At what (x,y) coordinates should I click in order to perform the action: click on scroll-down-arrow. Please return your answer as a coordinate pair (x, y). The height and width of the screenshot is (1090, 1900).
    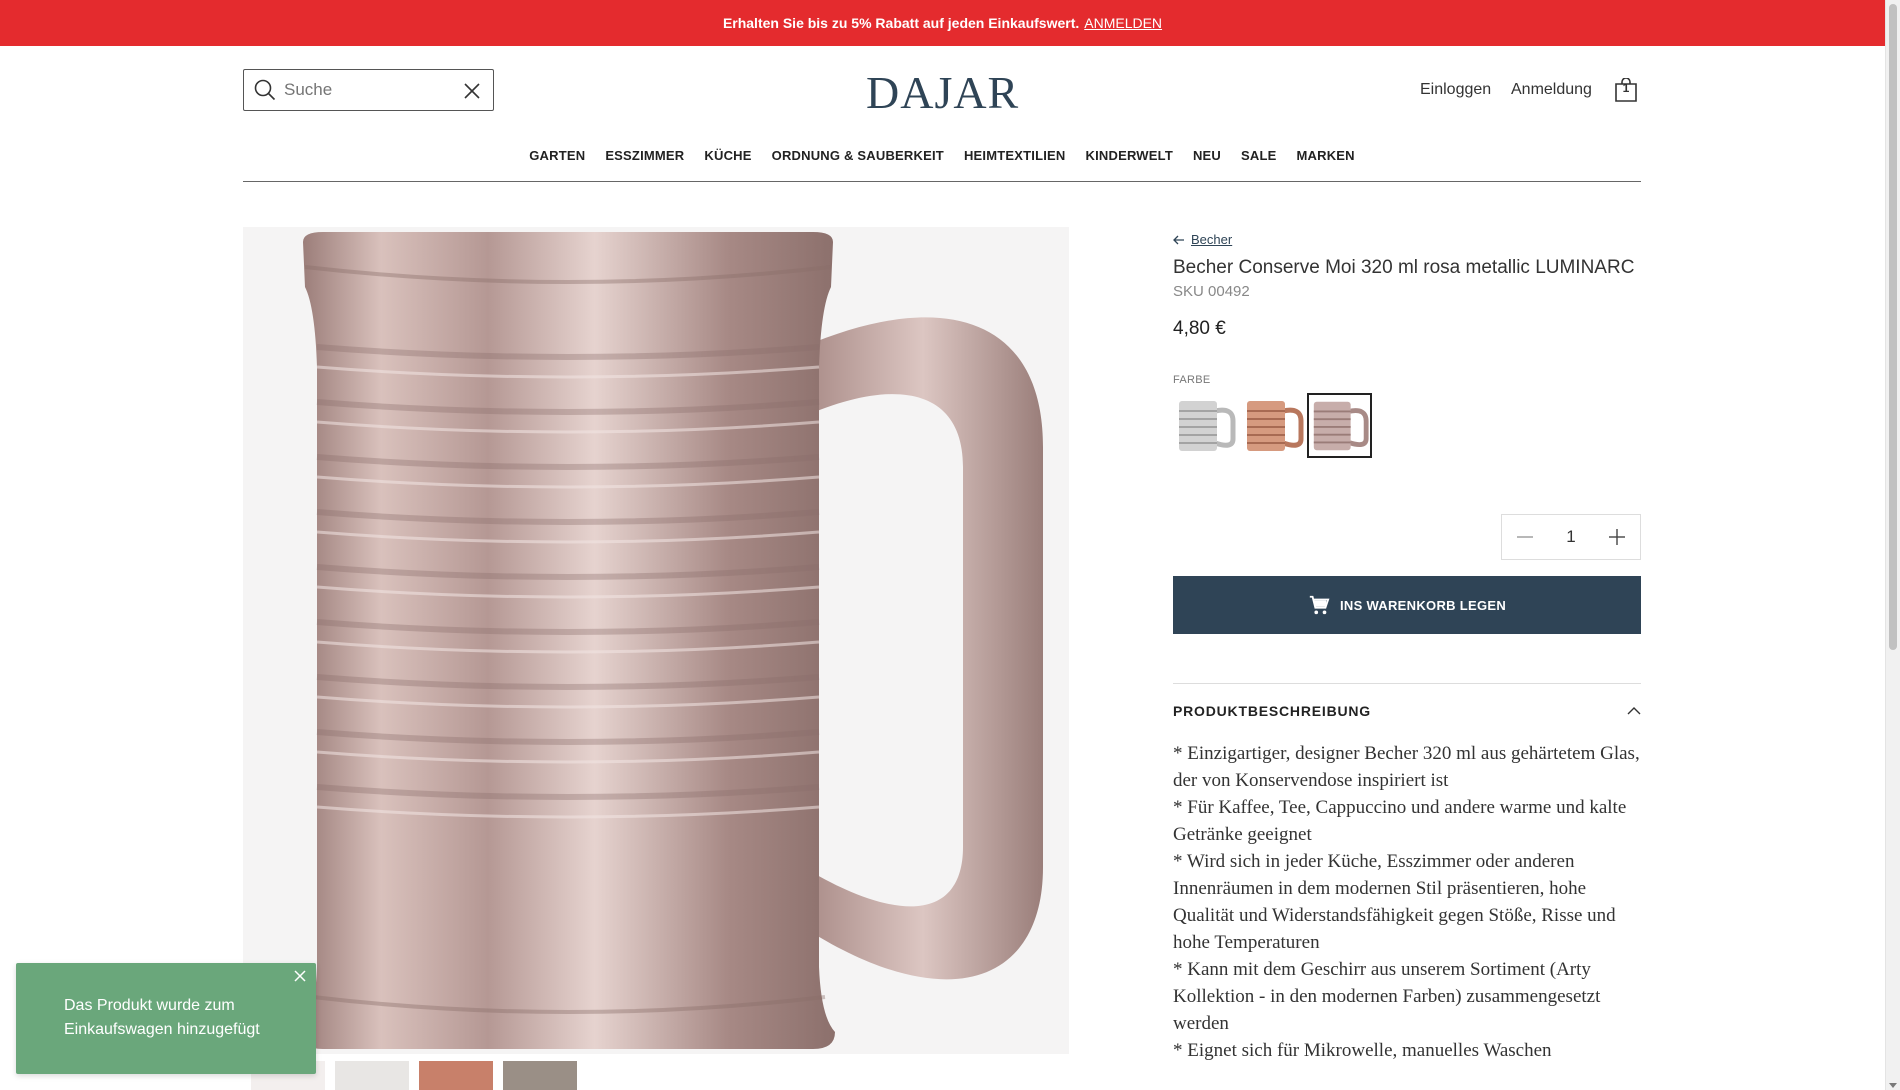
    Looking at the image, I should click on (1893, 1085).